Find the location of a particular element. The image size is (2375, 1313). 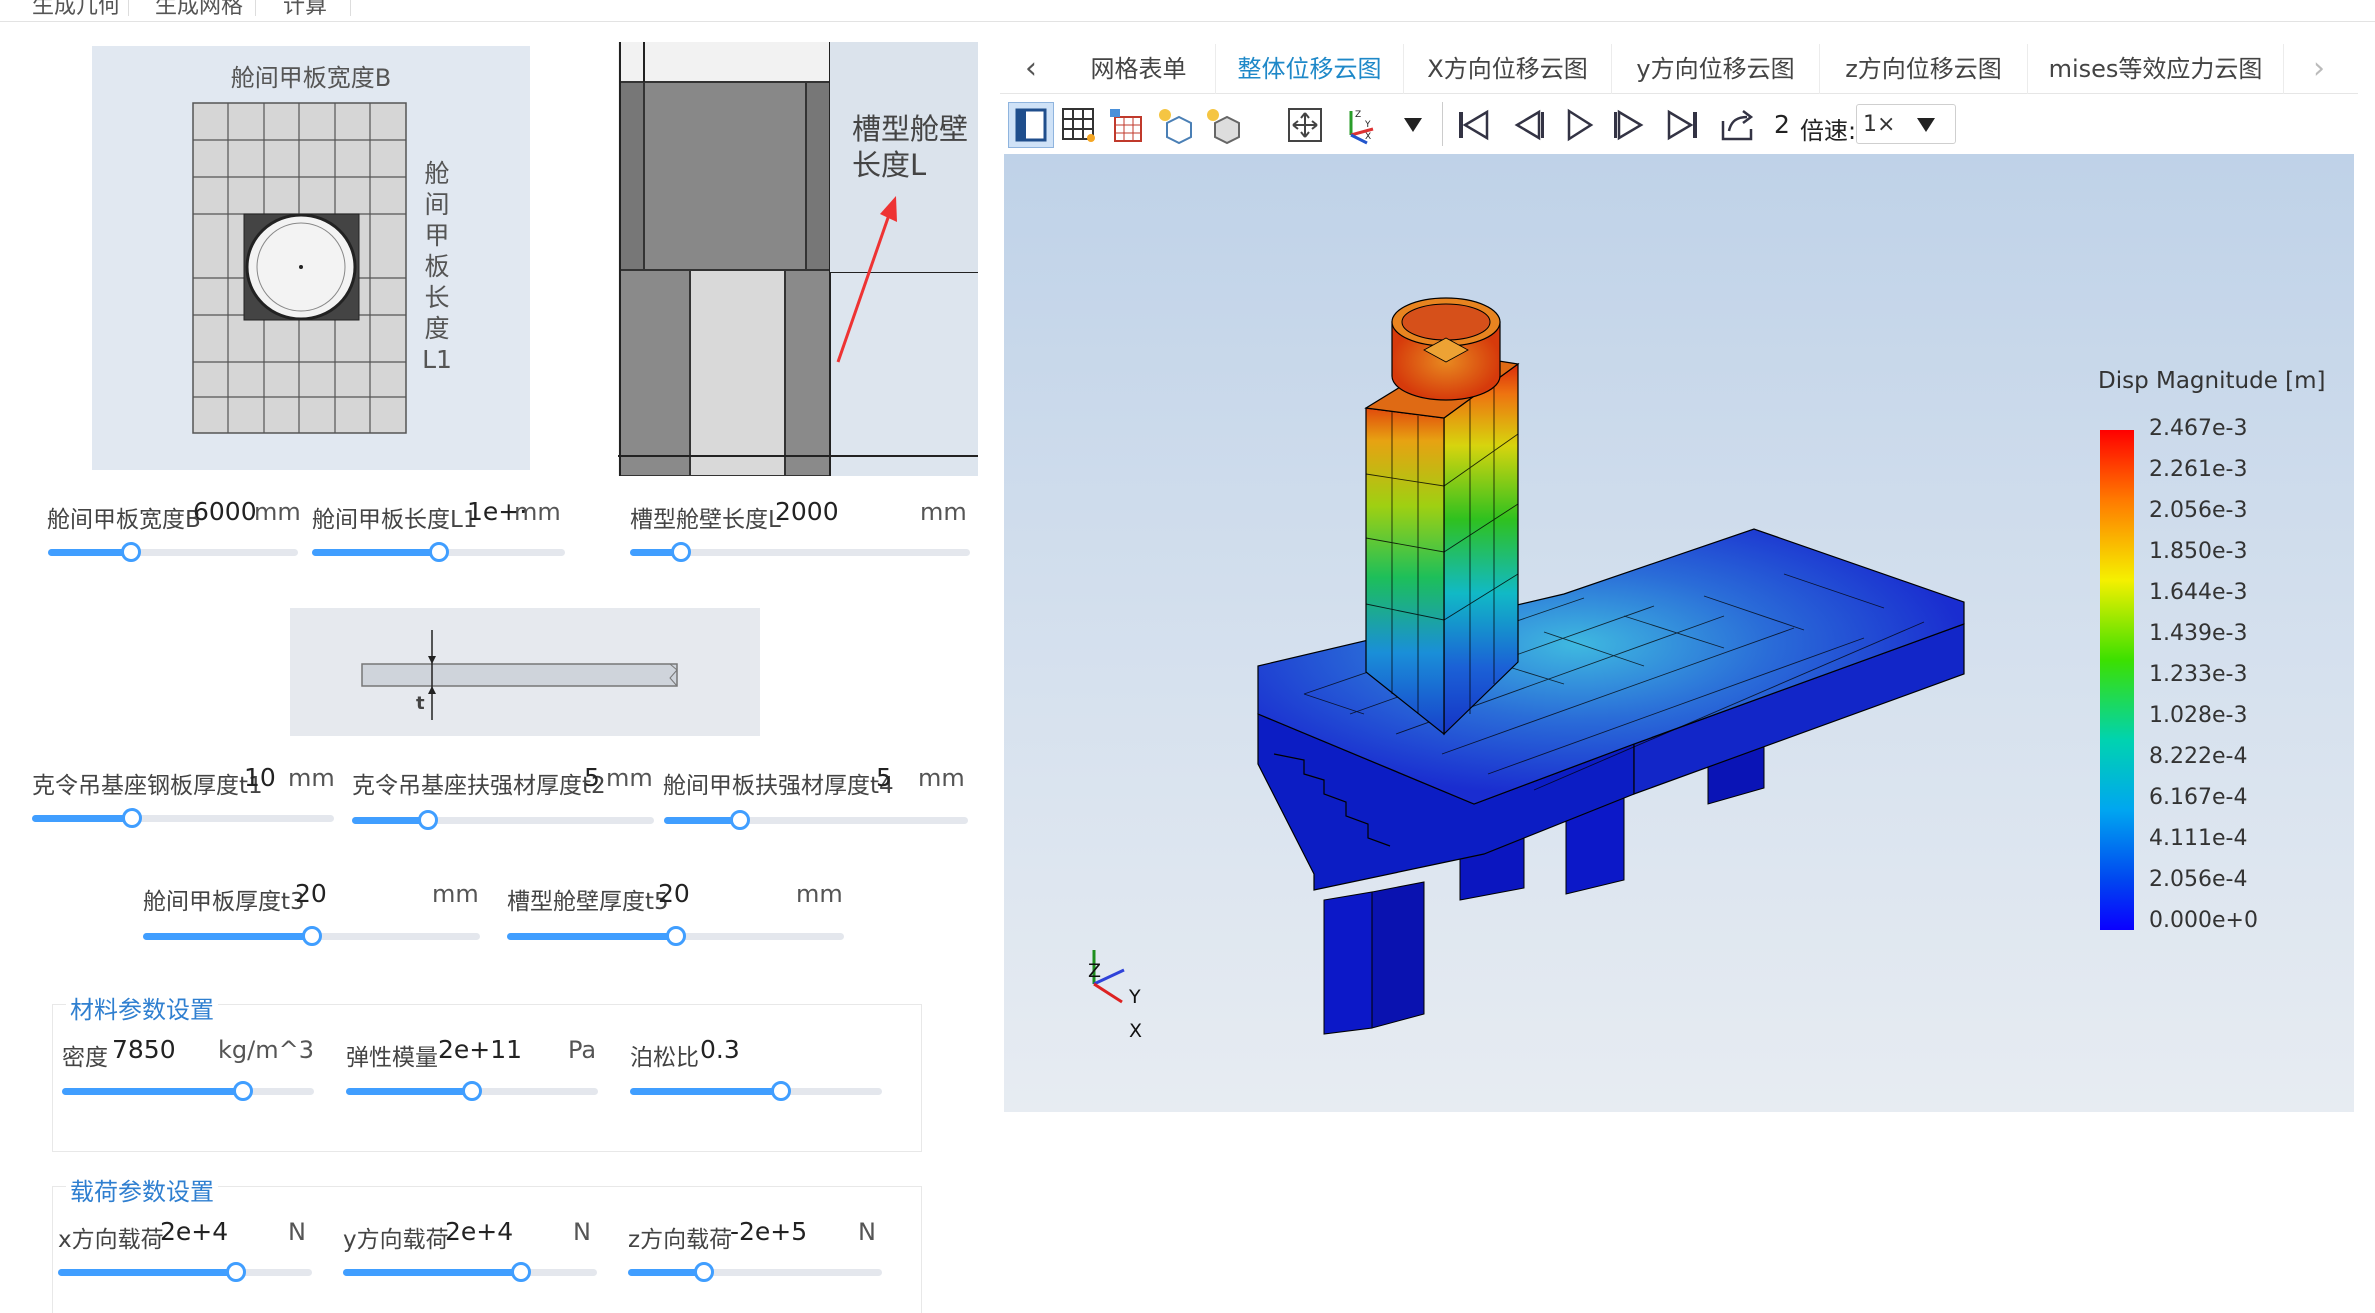

next-frame-icon is located at coordinates (1631, 125).